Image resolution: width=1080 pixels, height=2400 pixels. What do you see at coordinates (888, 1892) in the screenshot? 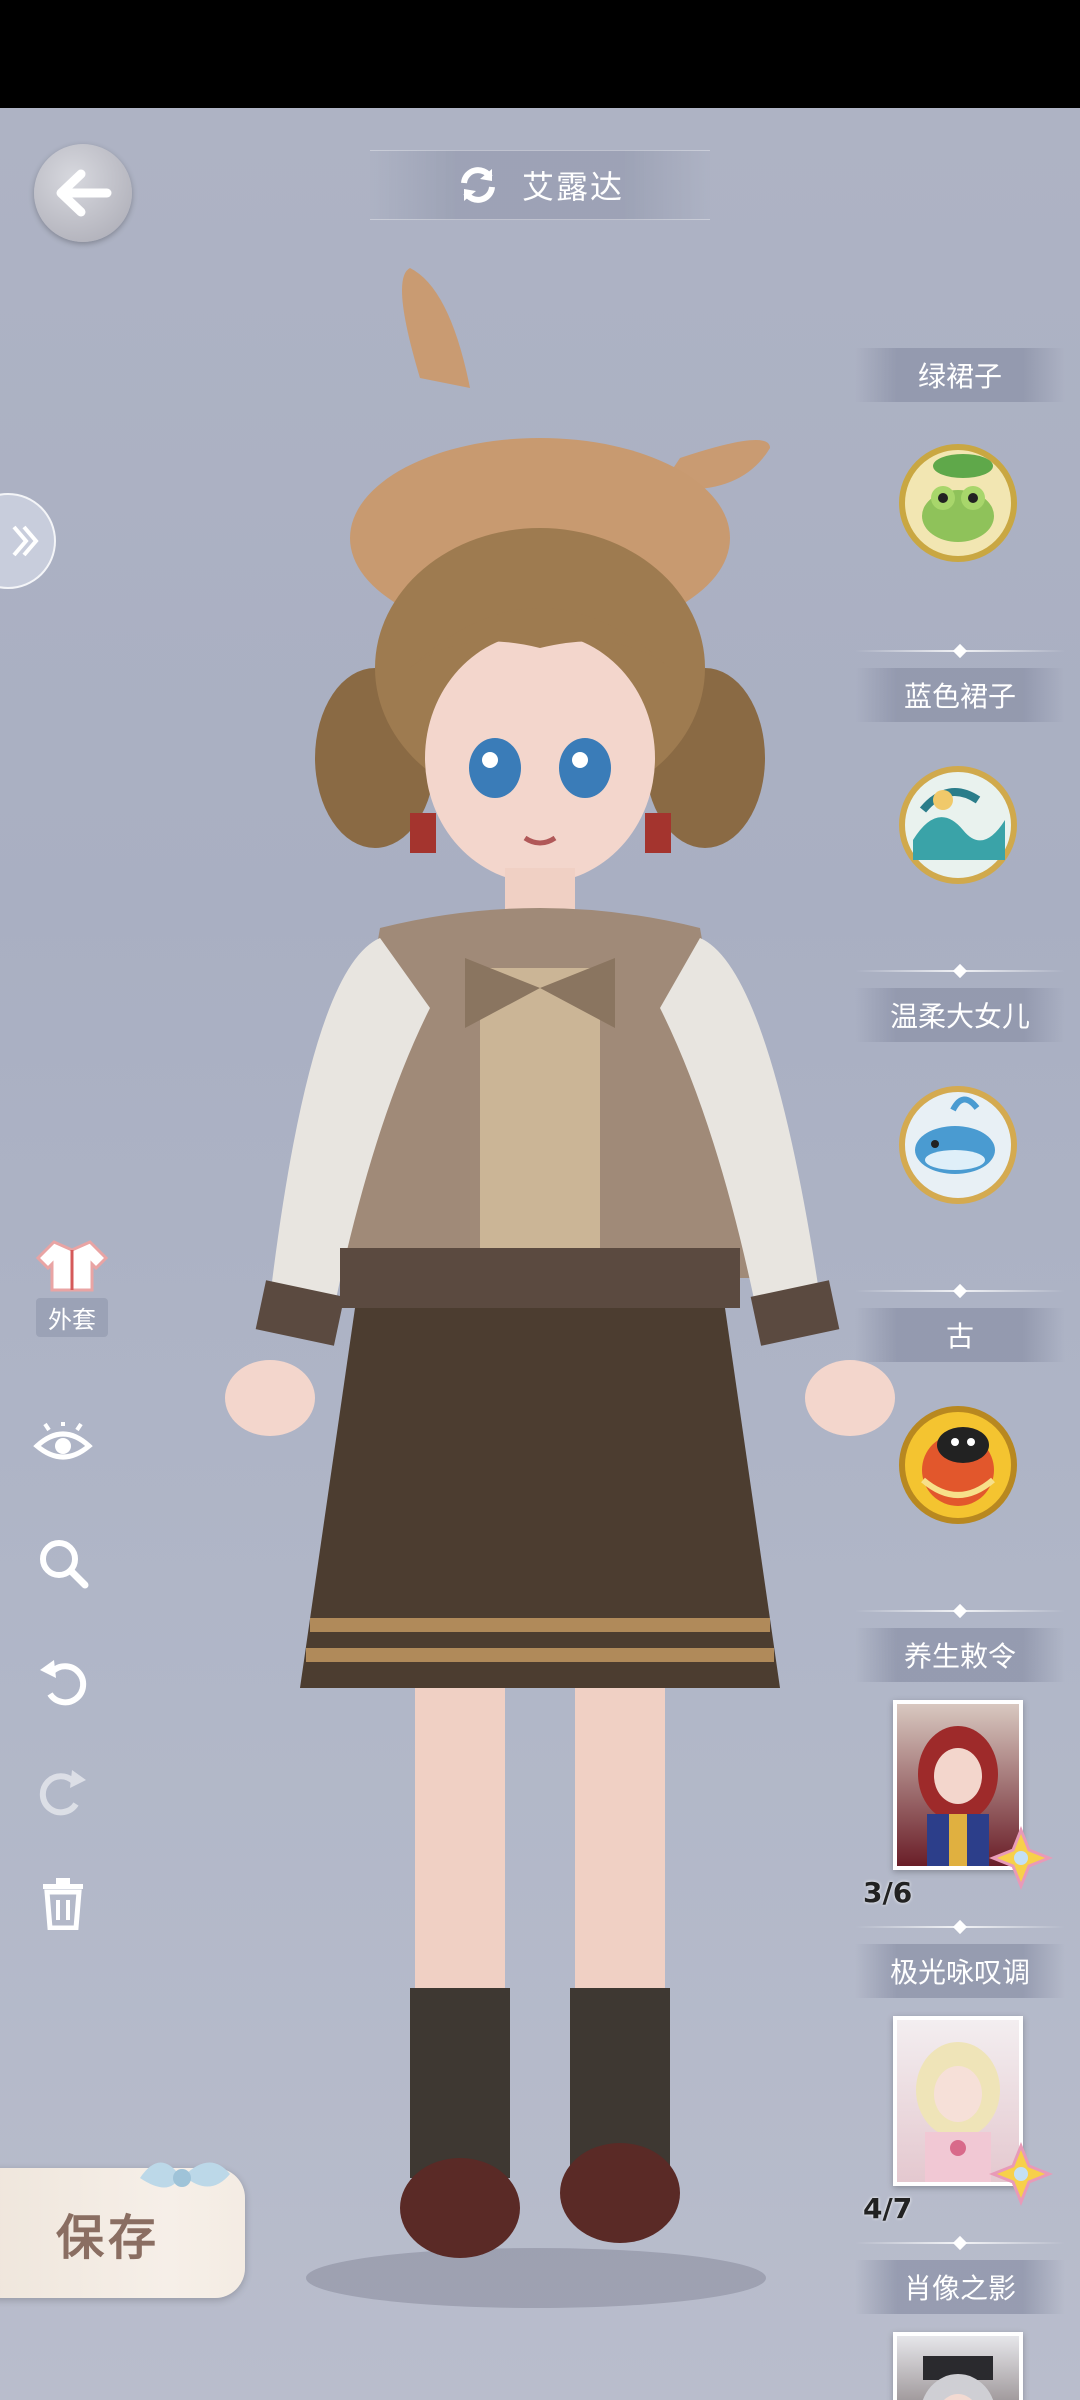
I see `outfit-count: 3/6` at bounding box center [888, 1892].